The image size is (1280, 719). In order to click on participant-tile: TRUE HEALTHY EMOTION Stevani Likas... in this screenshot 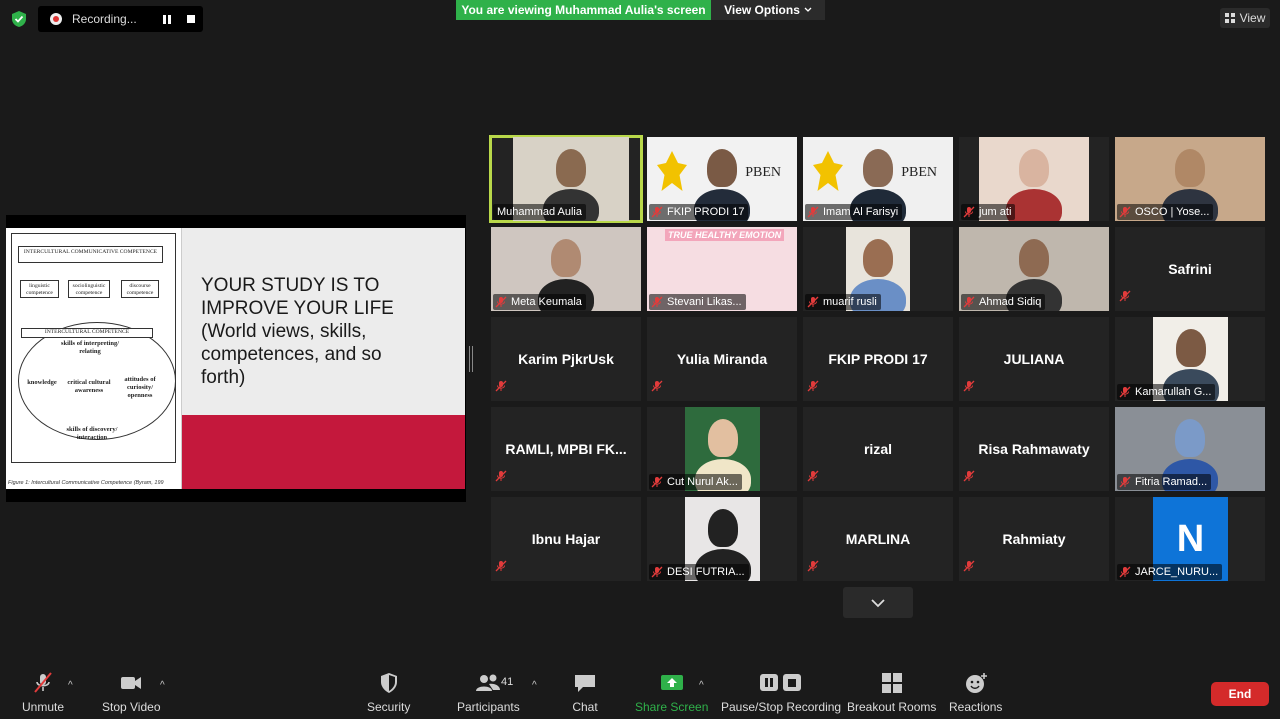, I will do `click(722, 269)`.